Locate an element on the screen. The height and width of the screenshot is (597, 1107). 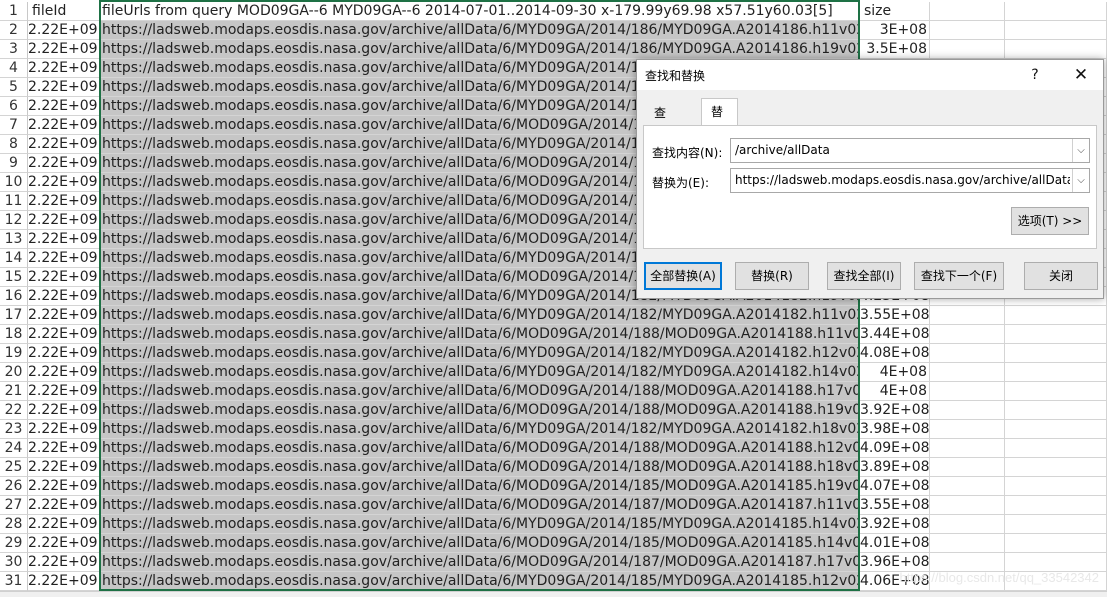
size-cell: 3.44E+08 is located at coordinates (895, 334).